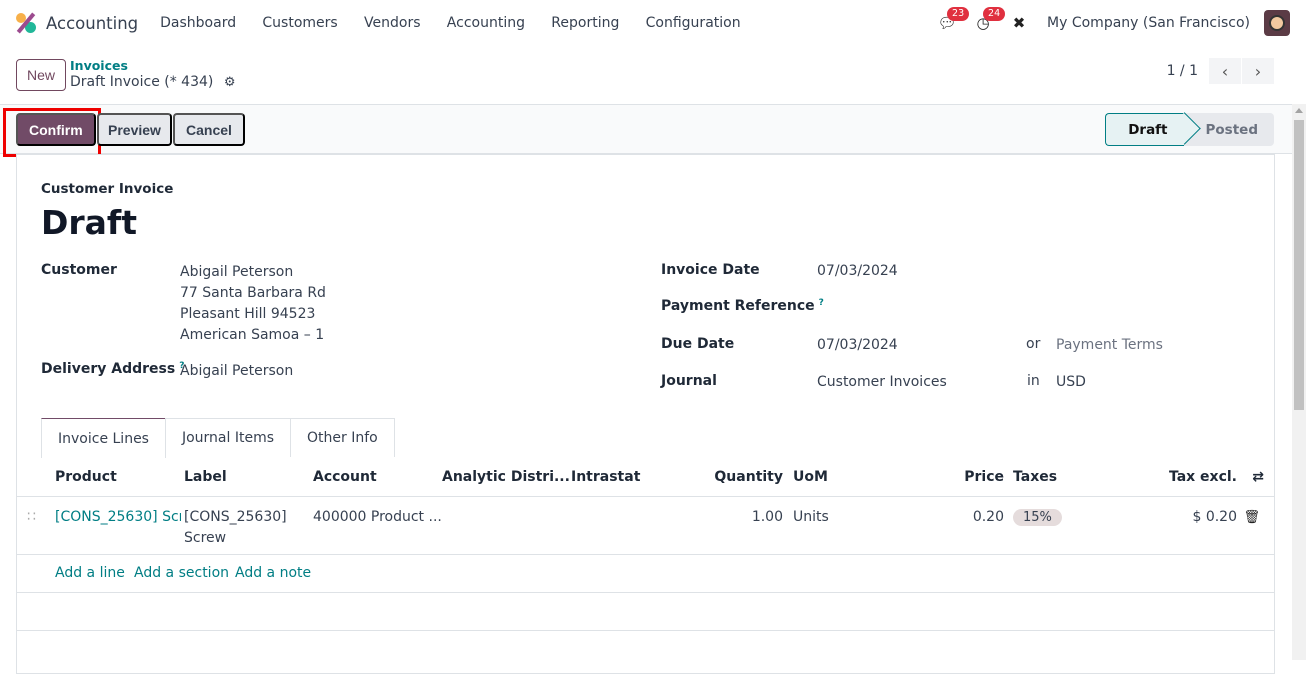 The width and height of the screenshot is (1306, 674). Describe the element at coordinates (113, 369) in the screenshot. I see `delivery-address-label: Delivery Address?` at that location.